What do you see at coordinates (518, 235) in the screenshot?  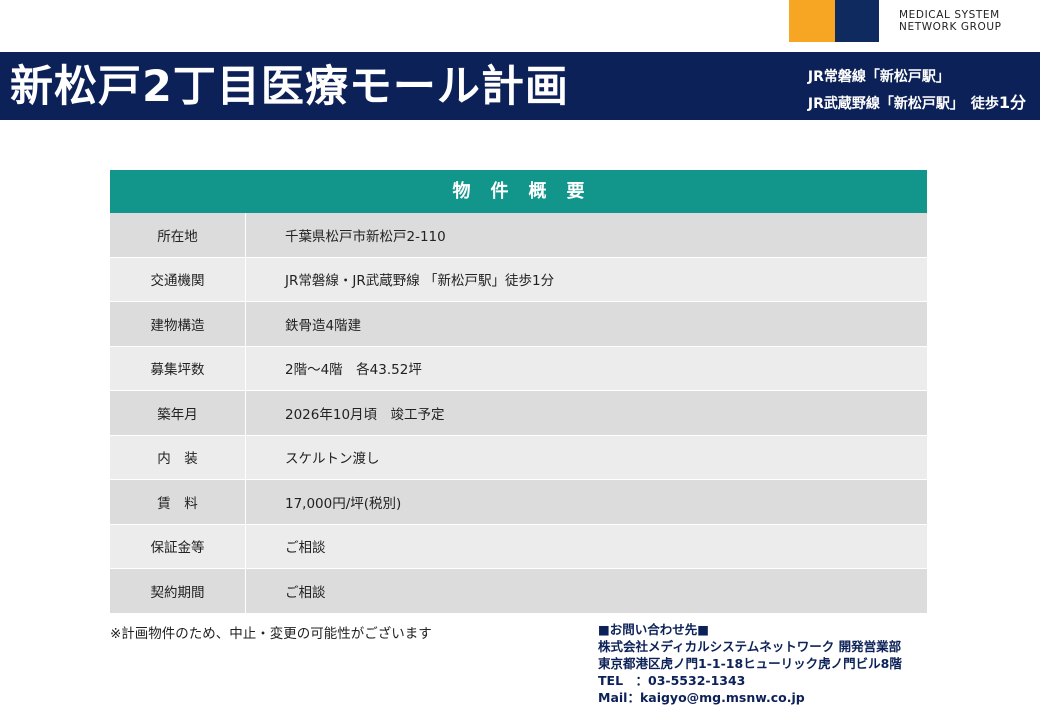 I see `table-row: 所在地 千葉県松戸市新松戸2-110` at bounding box center [518, 235].